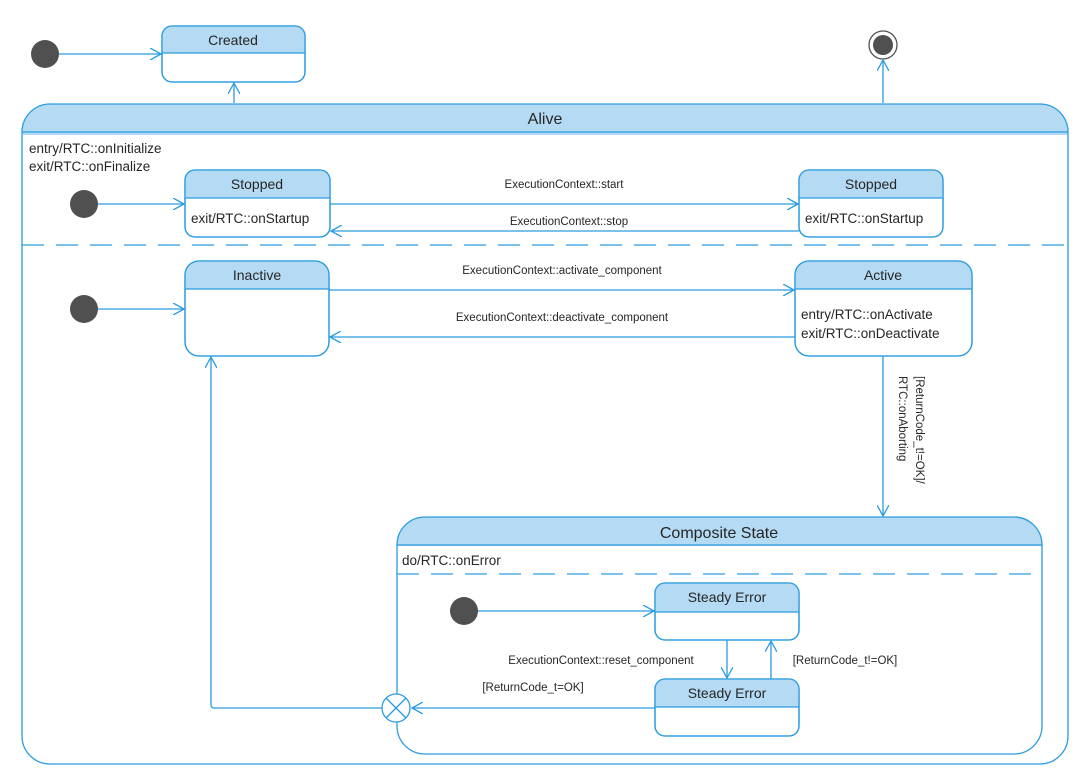 This screenshot has width=1090, height=775. Describe the element at coordinates (562, 318) in the screenshot. I see `transition-label-deactivate: ExecutionContext::deactivate_component` at that location.